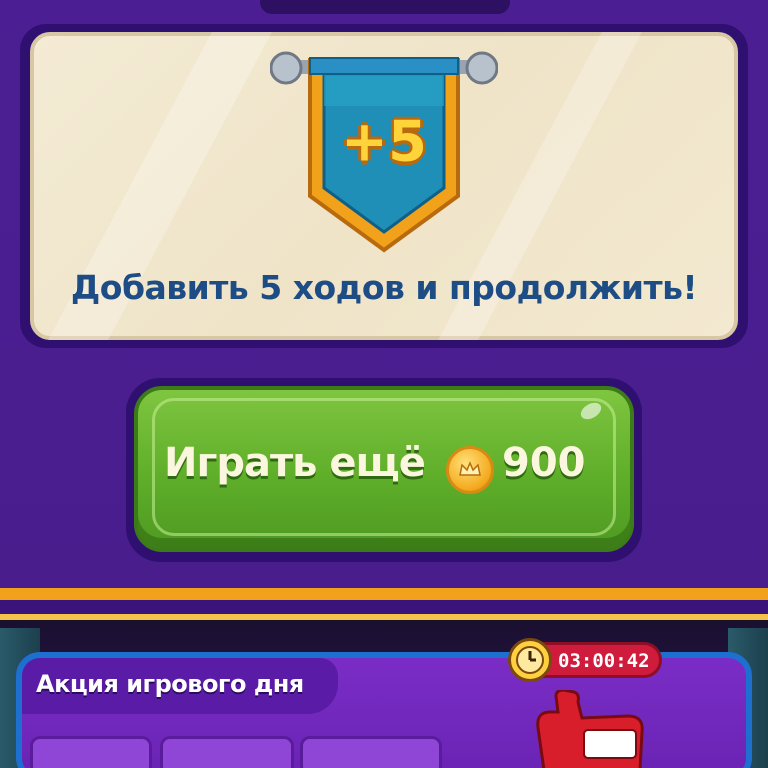 Image resolution: width=768 pixels, height=768 pixels. What do you see at coordinates (170, 684) in the screenshot?
I see `promo-title: Акция игрового дня` at bounding box center [170, 684].